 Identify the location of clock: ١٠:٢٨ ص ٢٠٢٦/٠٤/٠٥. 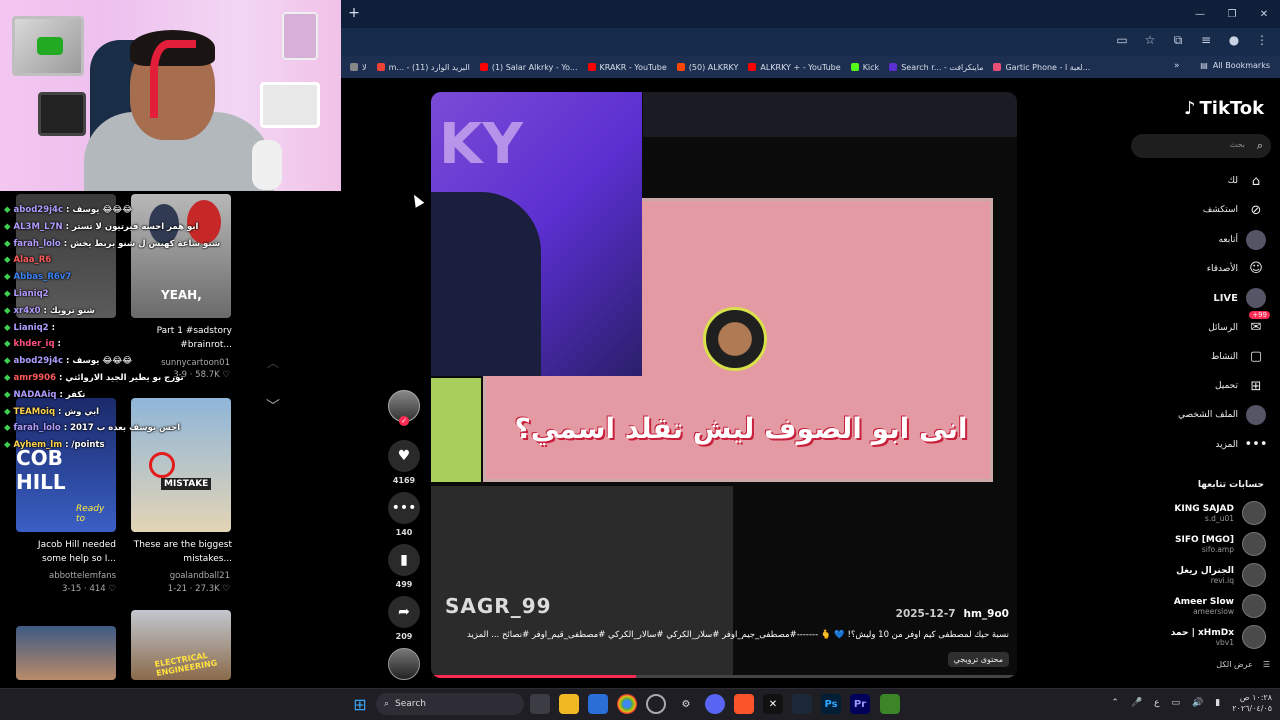
(1252, 703).